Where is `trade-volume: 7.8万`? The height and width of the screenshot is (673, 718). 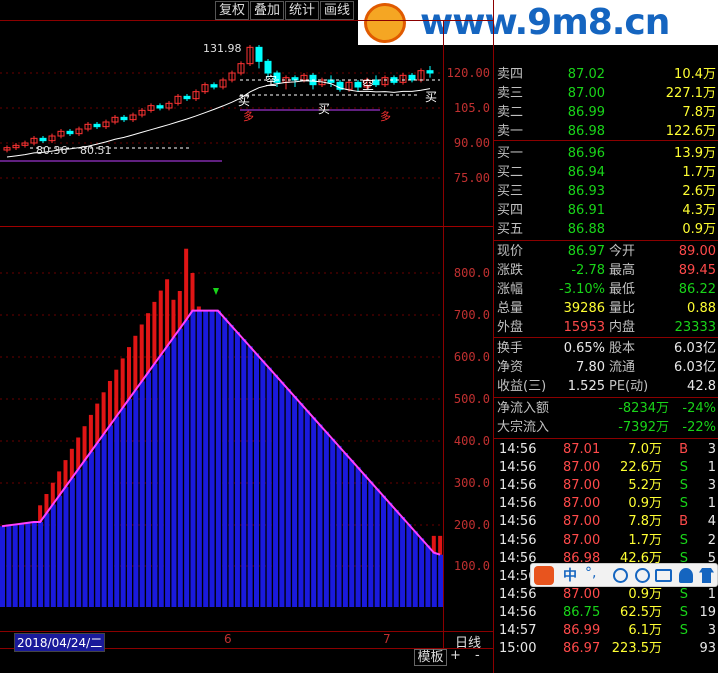
trade-volume: 7.8万 is located at coordinates (645, 522).